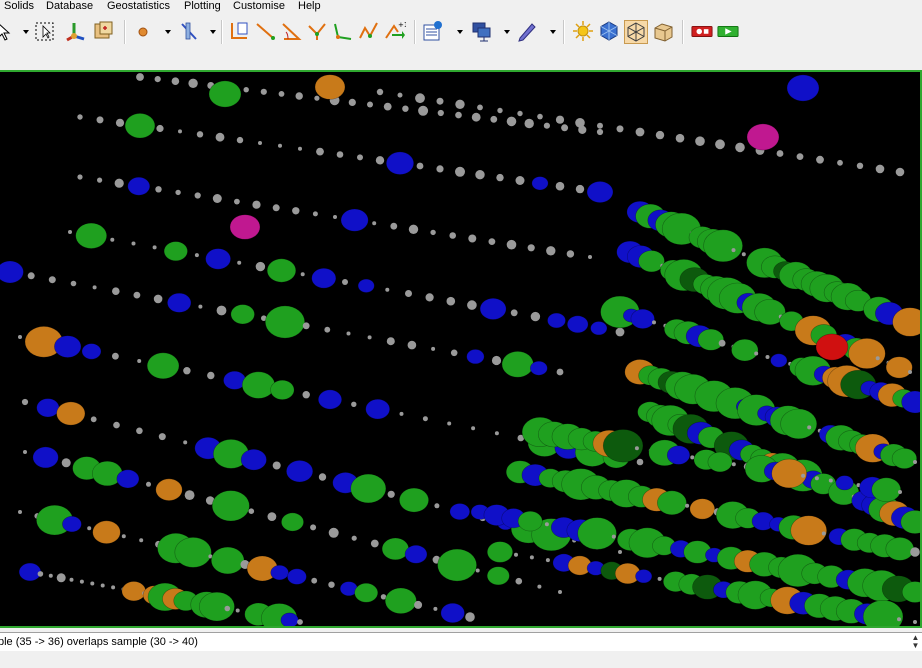 The width and height of the screenshot is (922, 668). What do you see at coordinates (189, 31) in the screenshot?
I see `line-section-icon` at bounding box center [189, 31].